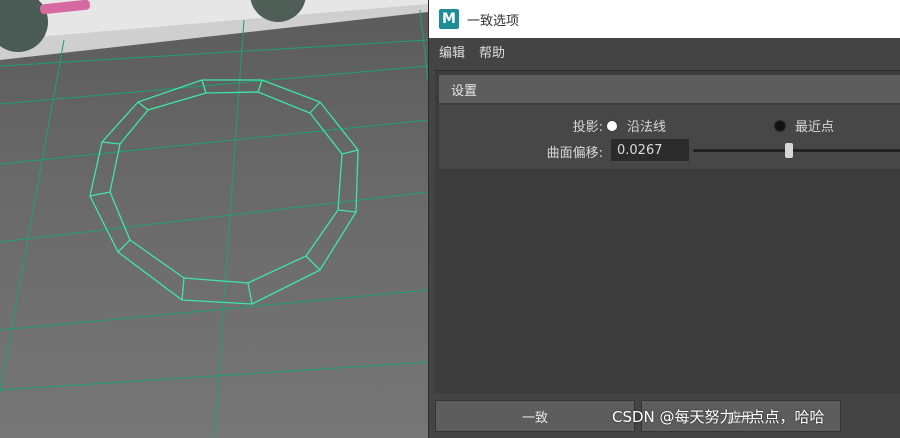 The image size is (900, 438). Describe the element at coordinates (669, 137) in the screenshot. I see `settings-body: 投影: 沿法线 最近点 曲面偏移:` at that location.